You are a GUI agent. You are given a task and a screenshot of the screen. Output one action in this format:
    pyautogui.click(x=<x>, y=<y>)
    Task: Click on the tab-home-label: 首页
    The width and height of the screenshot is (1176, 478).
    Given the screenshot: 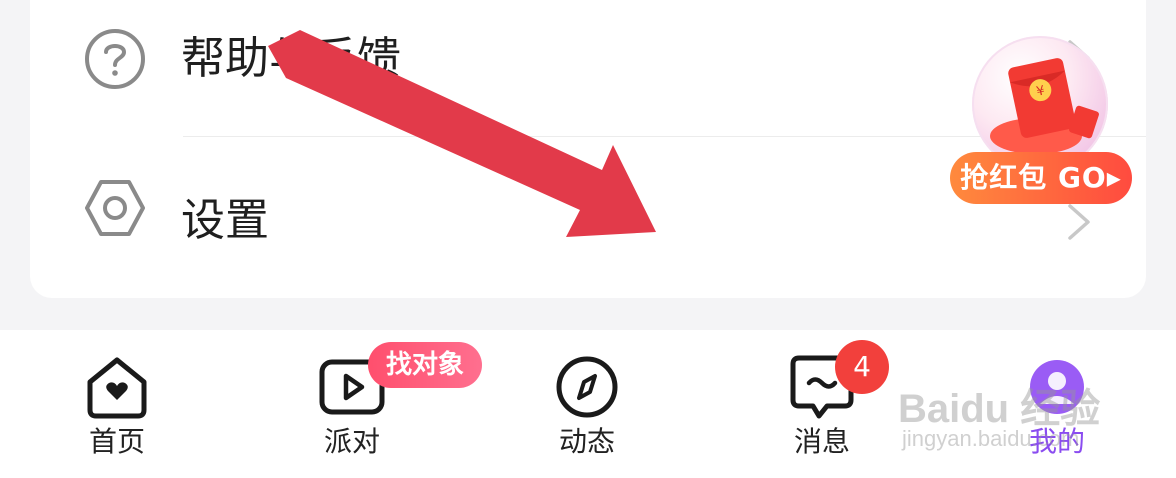 What is the action you would take?
    pyautogui.click(x=116, y=441)
    